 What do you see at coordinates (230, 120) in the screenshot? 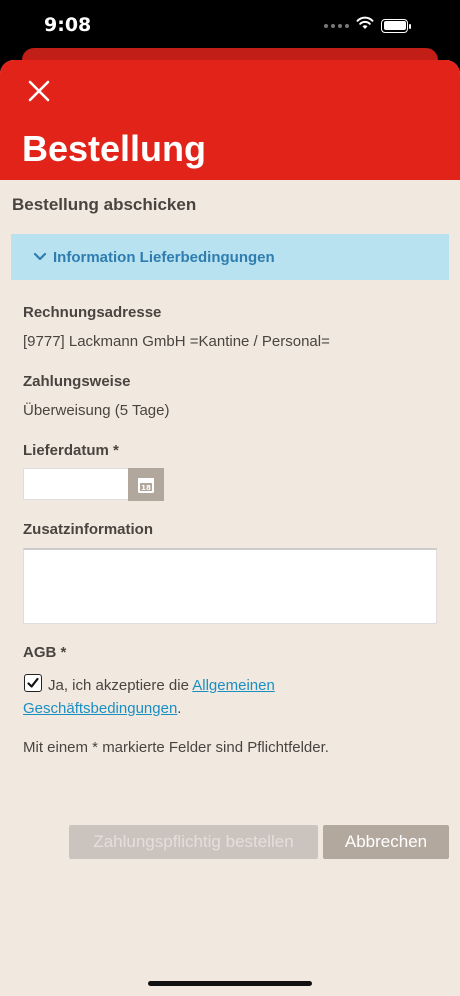
I see `sheet-header: Bestellung` at bounding box center [230, 120].